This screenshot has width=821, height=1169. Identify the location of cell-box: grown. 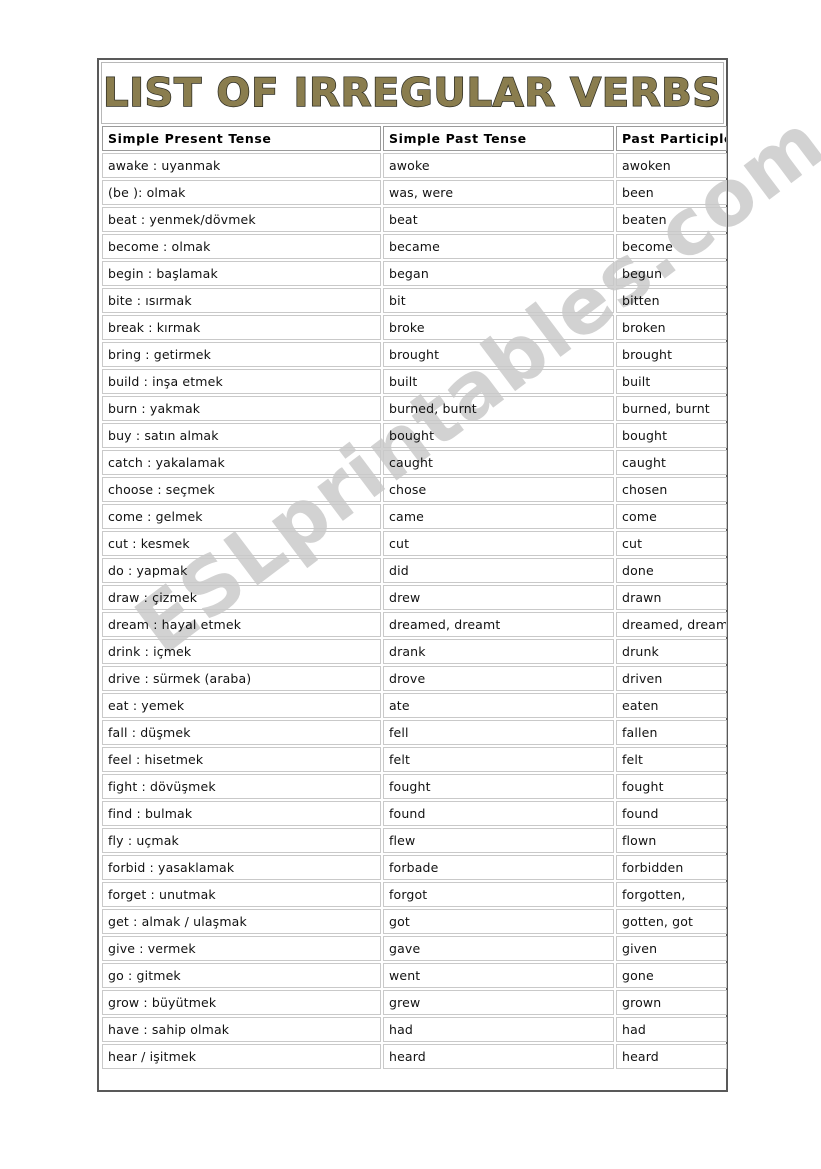
(671, 1002).